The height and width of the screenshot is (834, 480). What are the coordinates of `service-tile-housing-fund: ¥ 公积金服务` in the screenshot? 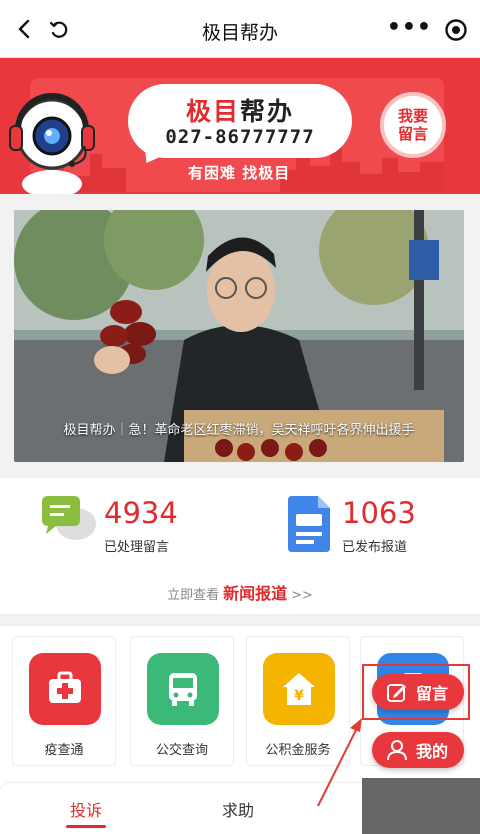 It's located at (298, 701).